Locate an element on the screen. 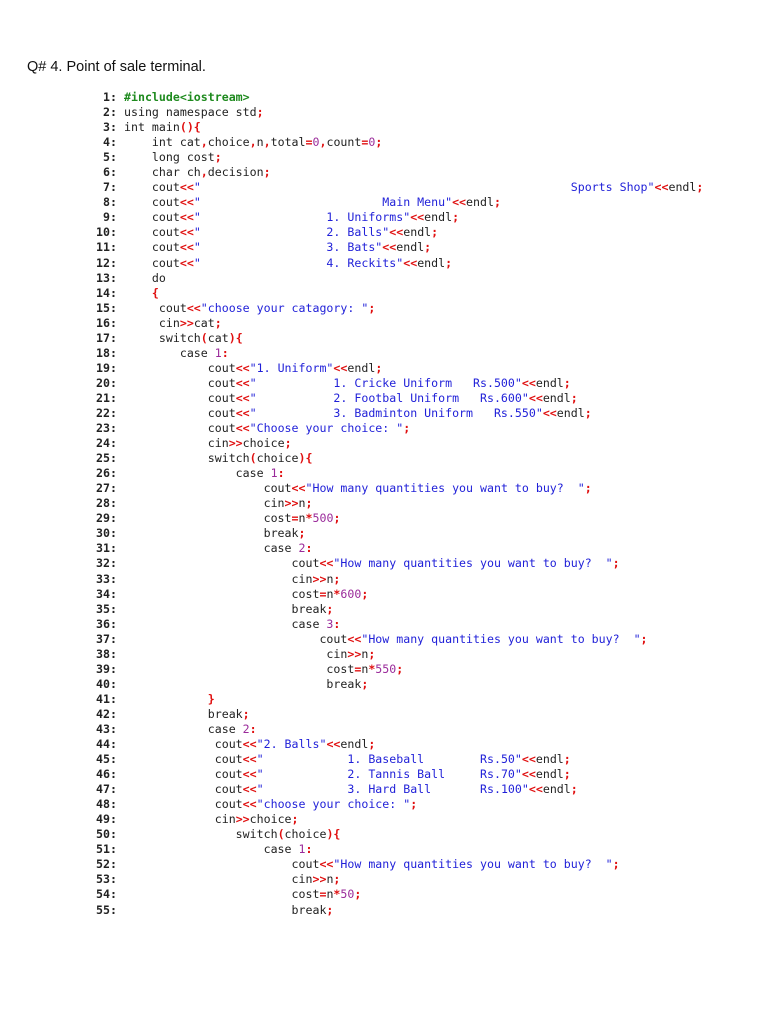 The height and width of the screenshot is (1024, 768). code-string: "choose your choice: " is located at coordinates (333, 804).